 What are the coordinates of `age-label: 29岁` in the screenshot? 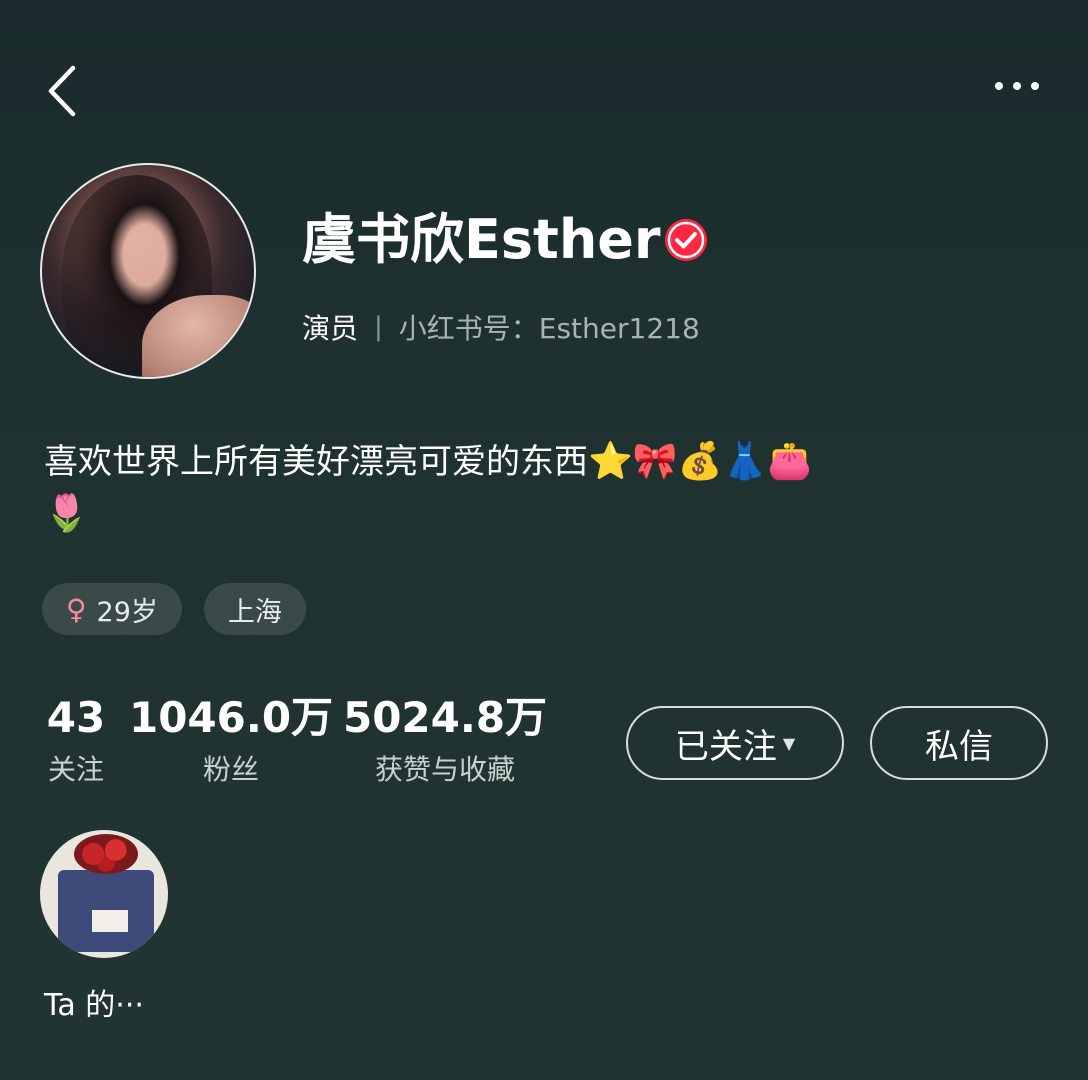 It's located at (127, 612).